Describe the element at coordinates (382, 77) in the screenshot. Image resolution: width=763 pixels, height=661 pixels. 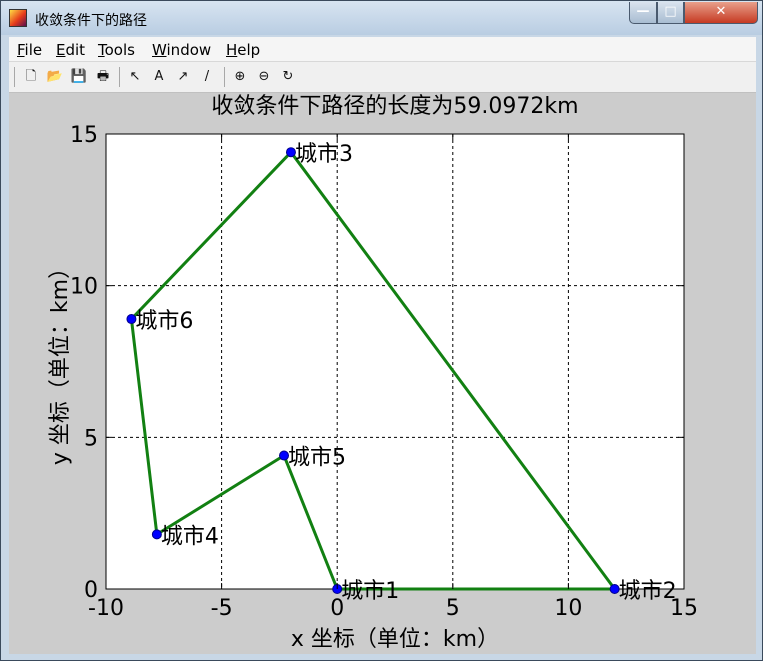
I see `figure-toolbar: 🗋 📂 💾 🖶 ↖ A ↗ / ⊕ ⊖ ↻` at that location.